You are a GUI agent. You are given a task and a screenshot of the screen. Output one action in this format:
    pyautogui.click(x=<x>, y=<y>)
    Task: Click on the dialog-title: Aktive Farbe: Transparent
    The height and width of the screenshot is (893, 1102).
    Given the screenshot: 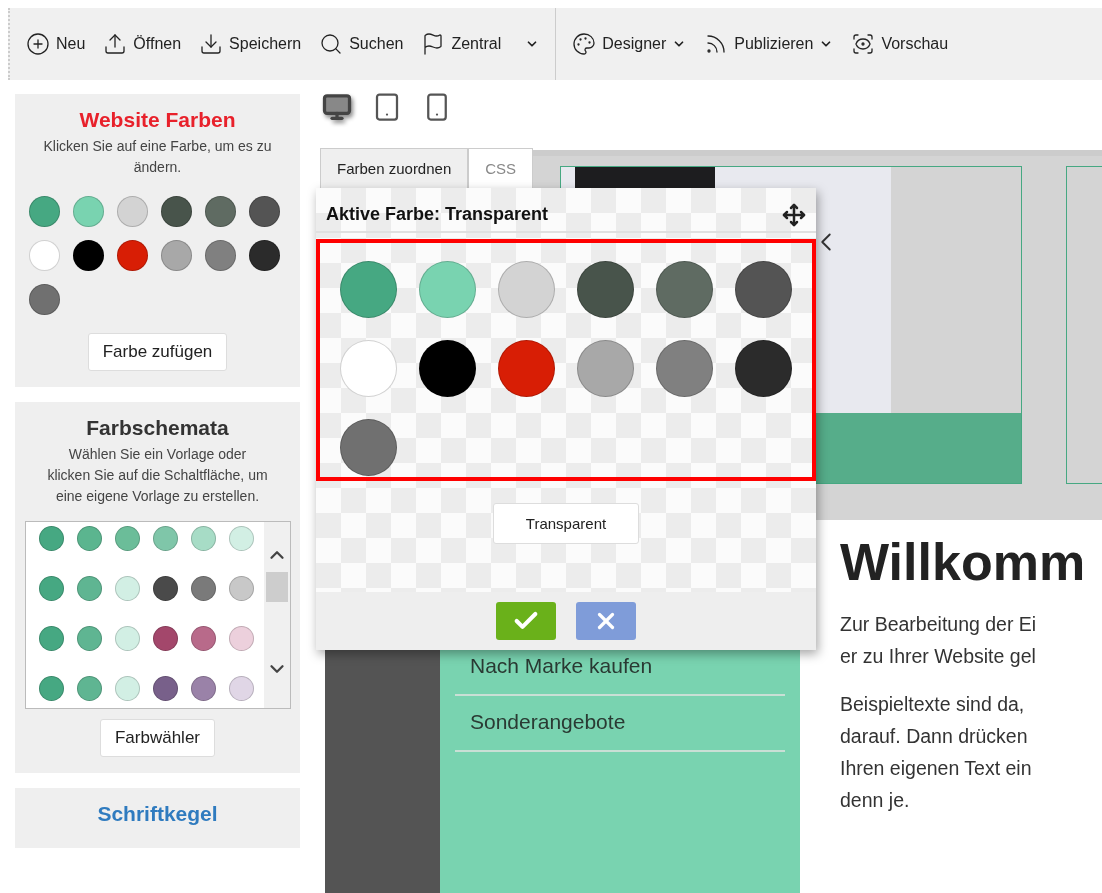 What is the action you would take?
    pyautogui.click(x=437, y=214)
    